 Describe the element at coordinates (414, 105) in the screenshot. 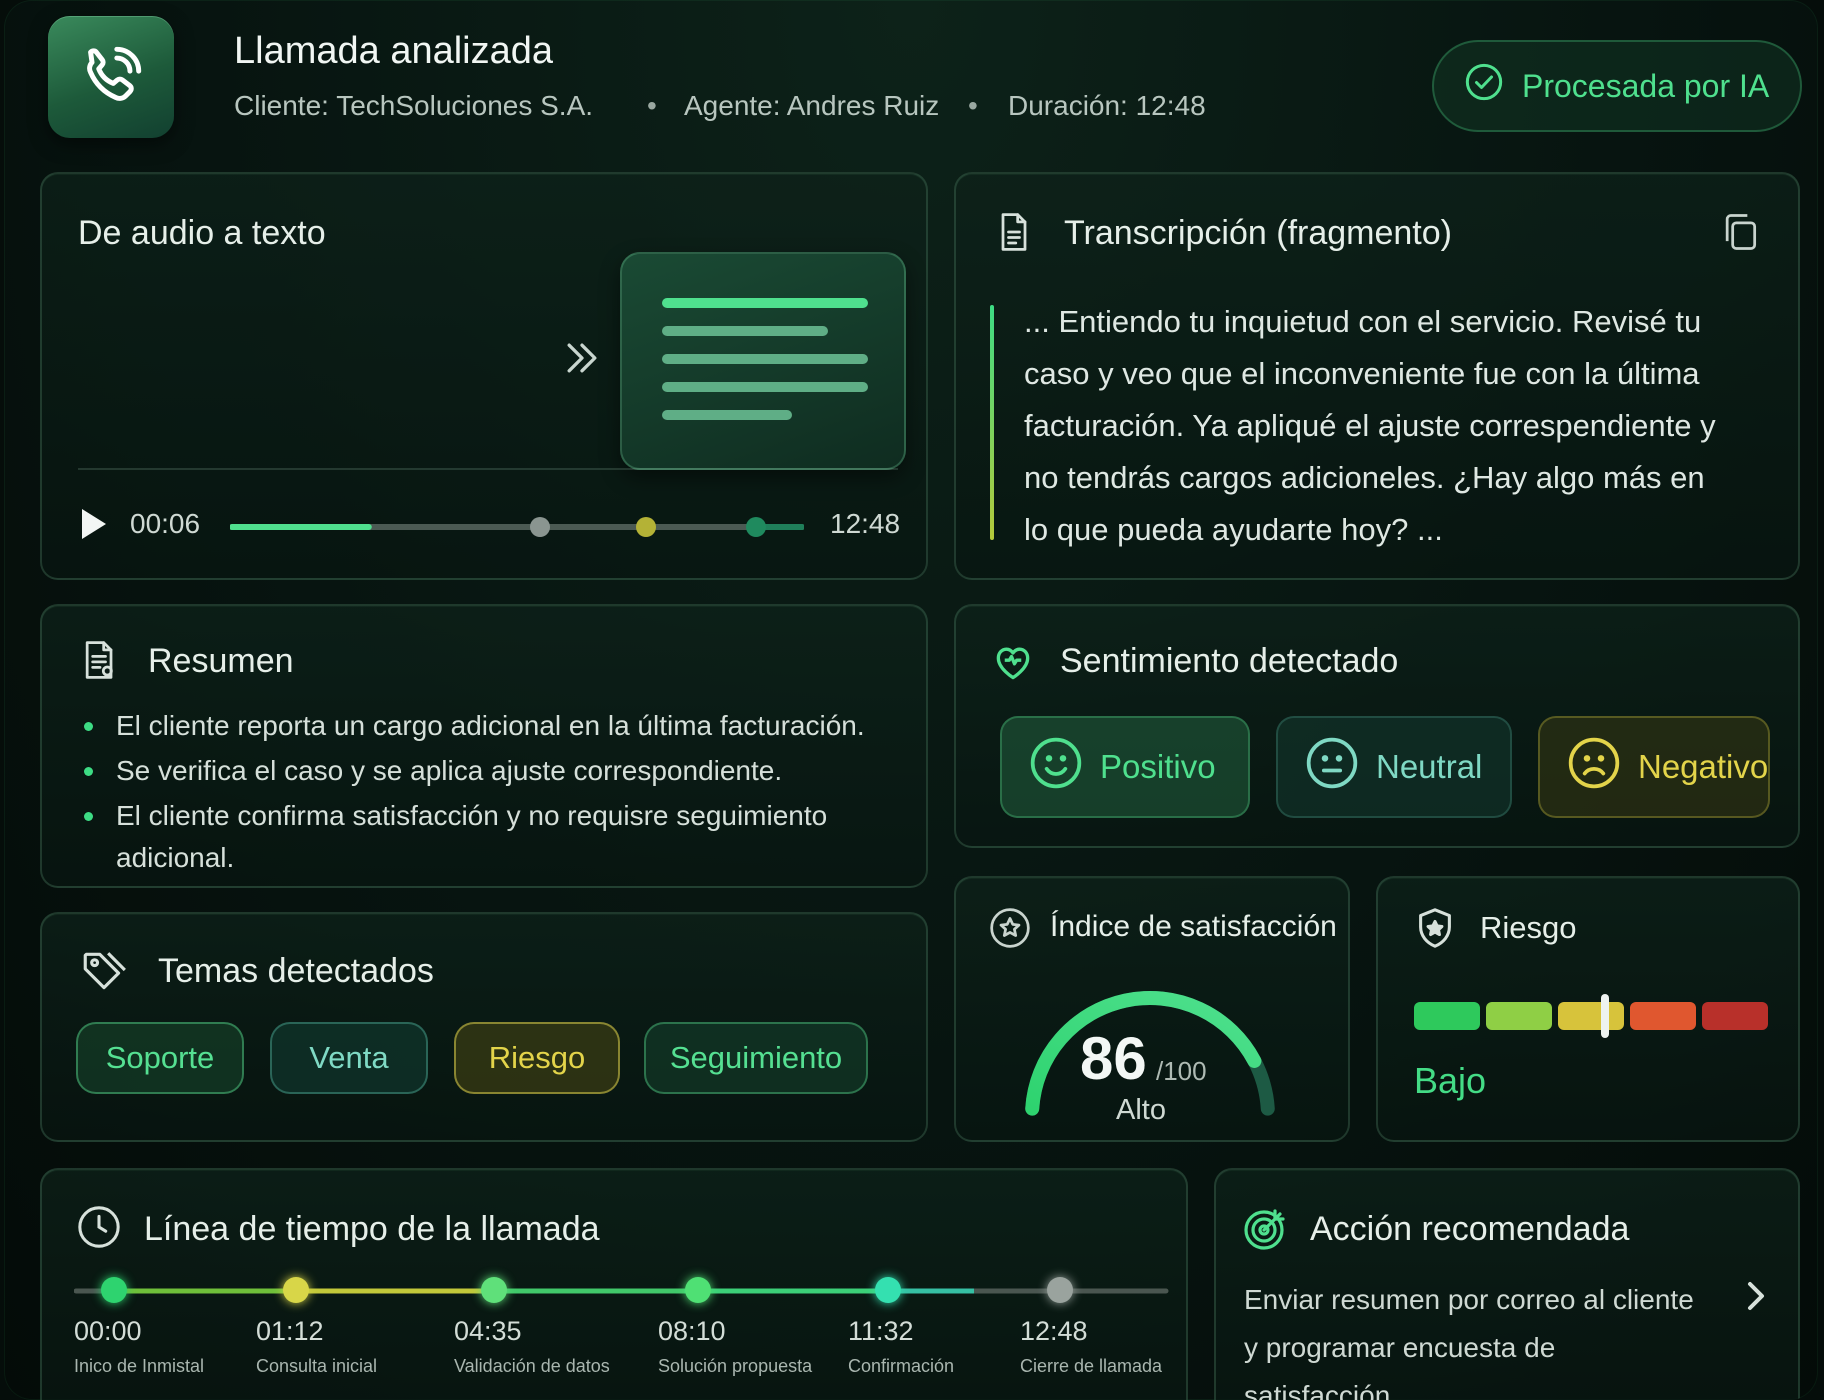

I see `client-name: Cliente: TechSoluciones S.A.` at that location.